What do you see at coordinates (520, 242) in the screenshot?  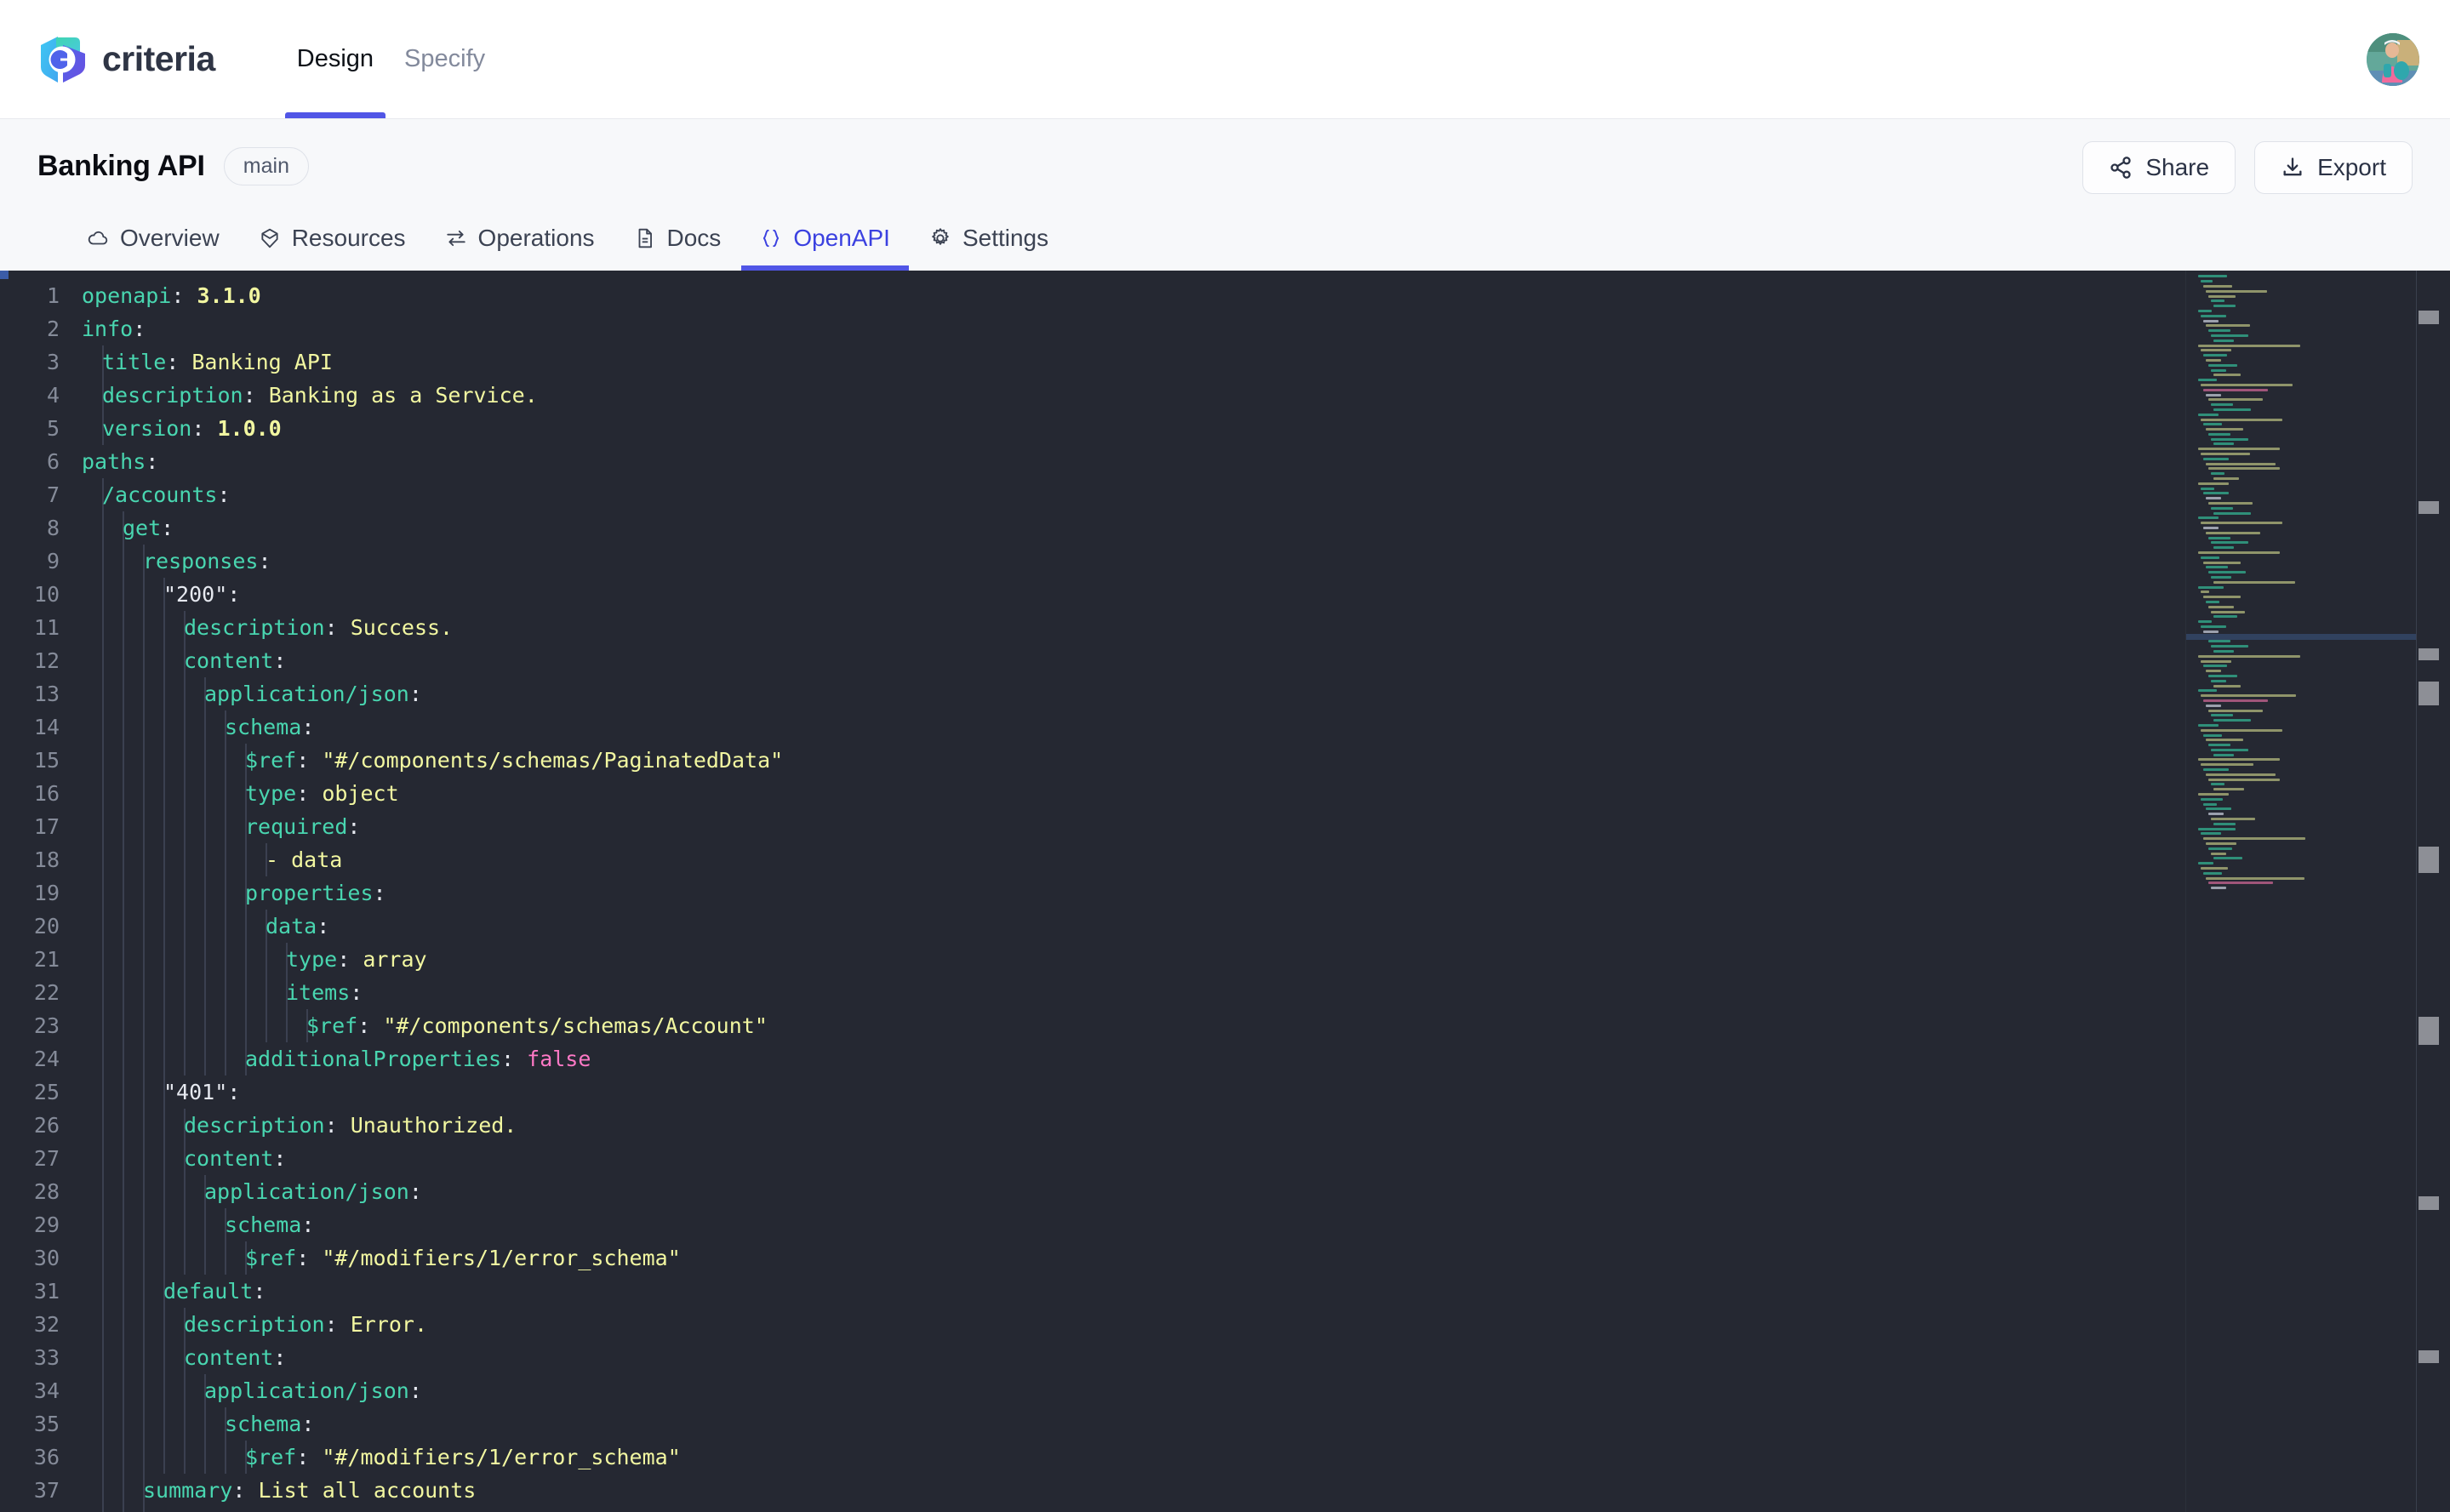 I see `tab-operations: Operations` at bounding box center [520, 242].